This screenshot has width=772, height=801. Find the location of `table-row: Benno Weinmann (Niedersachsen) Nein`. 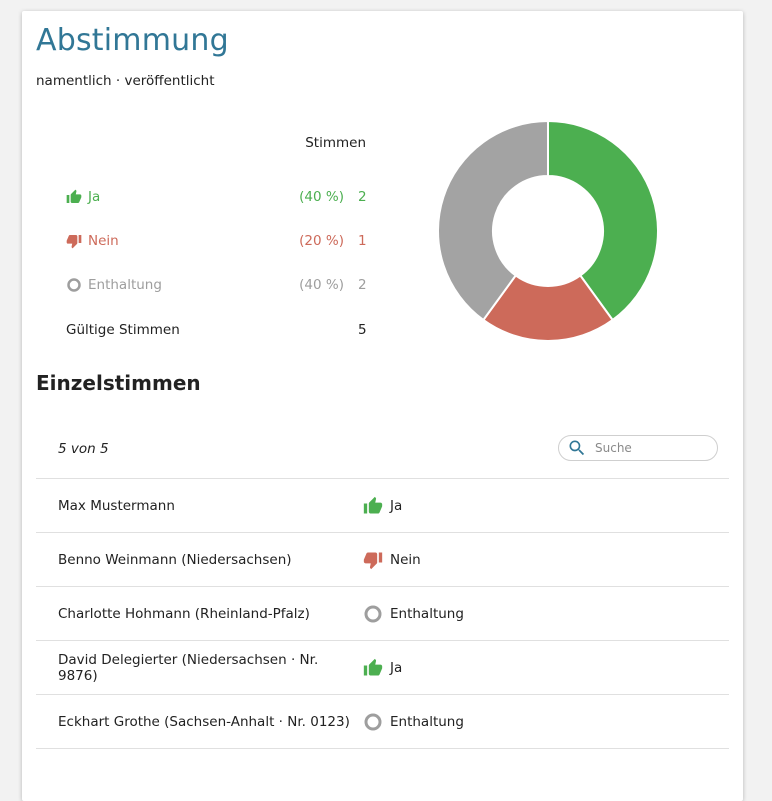

table-row: Benno Weinmann (Niedersachsen) Nein is located at coordinates (382, 560).